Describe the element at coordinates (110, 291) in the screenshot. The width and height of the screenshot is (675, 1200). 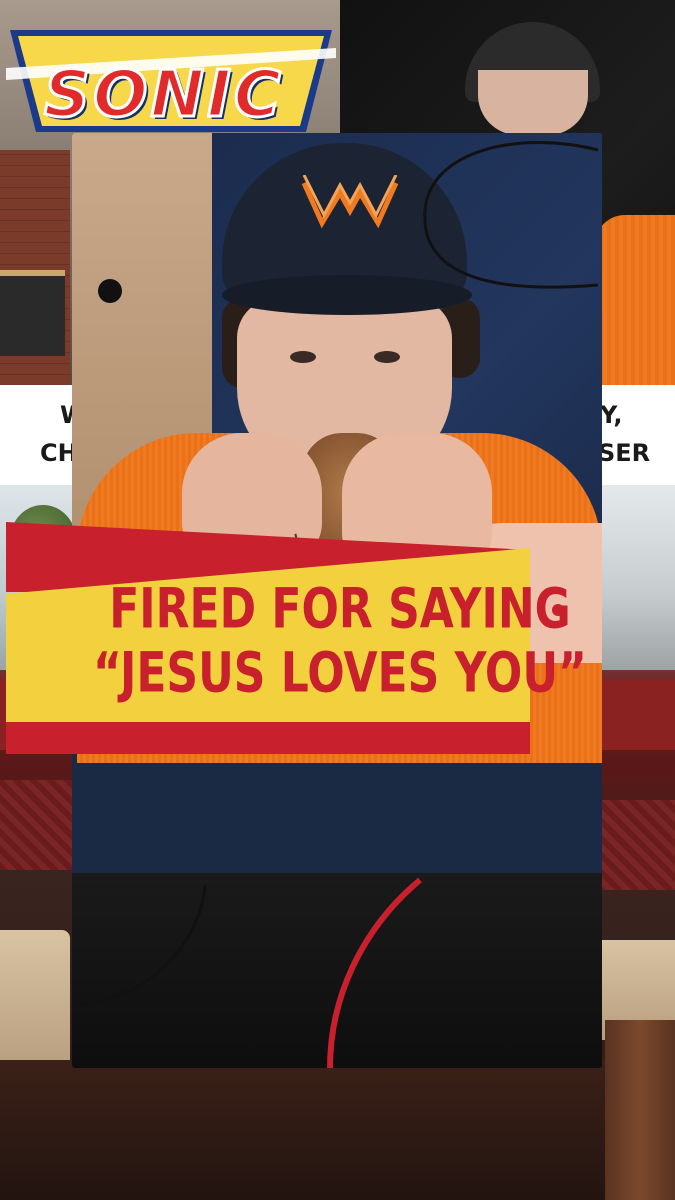
I see `decorative-dot-left` at that location.